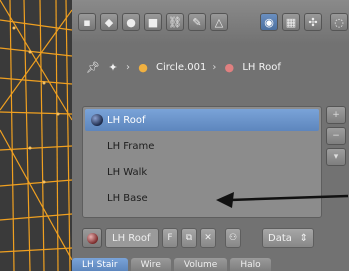 Image resolution: width=349 pixels, height=271 pixels. I want to click on list-item: LH Frame, so click(202, 146).